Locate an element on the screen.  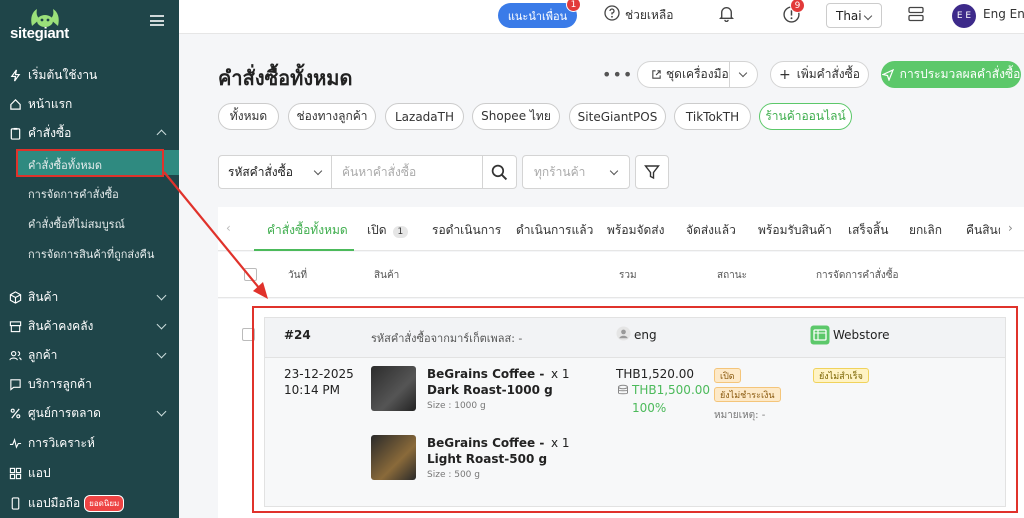
nav-products: สินค้า is located at coordinates (89, 297).